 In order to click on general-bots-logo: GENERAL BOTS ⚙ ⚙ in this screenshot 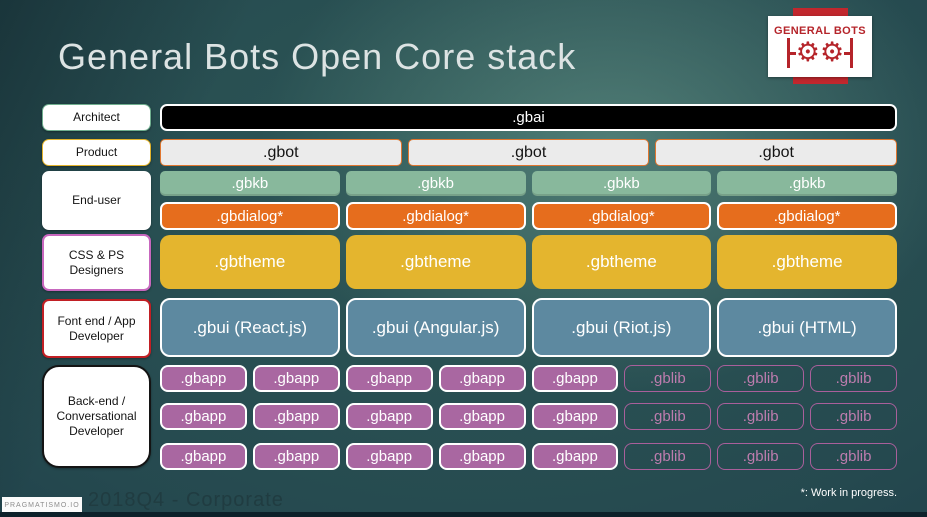, I will do `click(820, 46)`.